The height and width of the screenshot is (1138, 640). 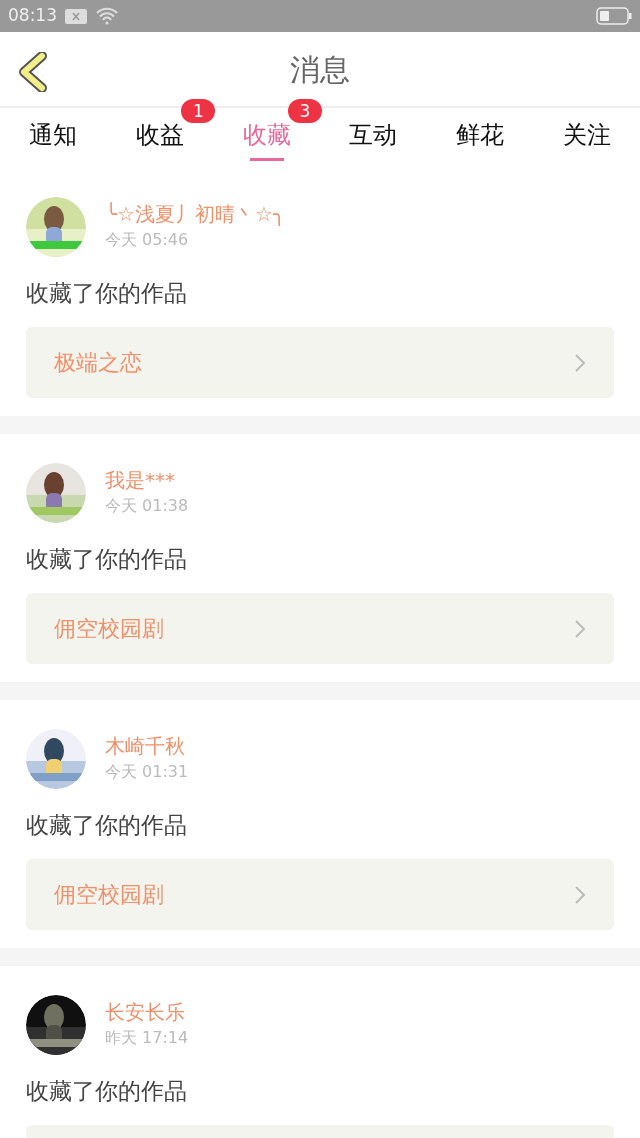 I want to click on mail-icon, so click(x=76, y=16).